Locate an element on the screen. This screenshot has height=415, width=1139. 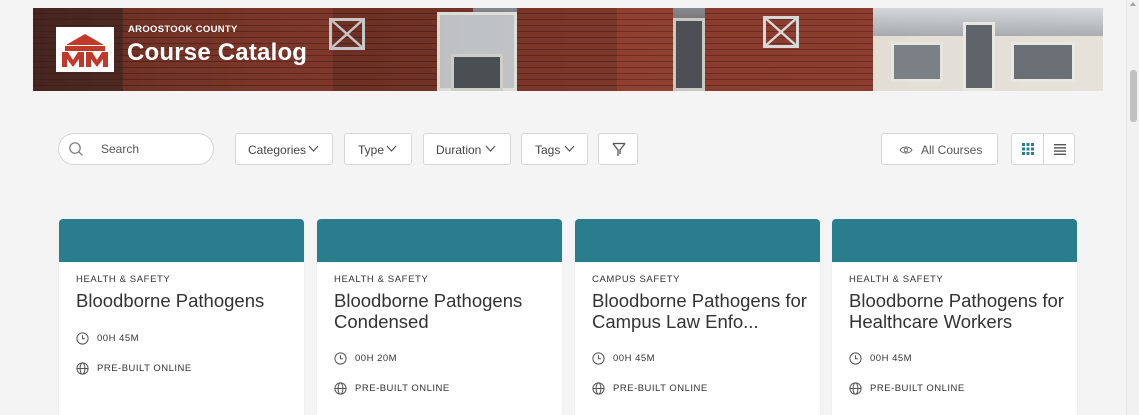
funnel-icon is located at coordinates (619, 149).